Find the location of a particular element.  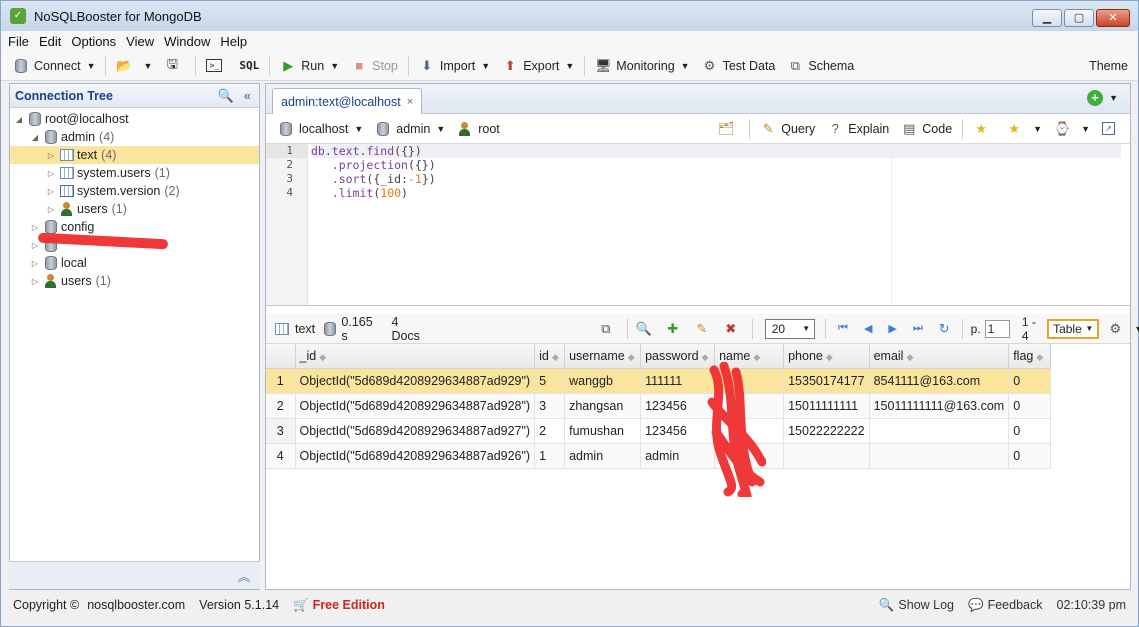

edition-link: Free Edition is located at coordinates (349, 605).